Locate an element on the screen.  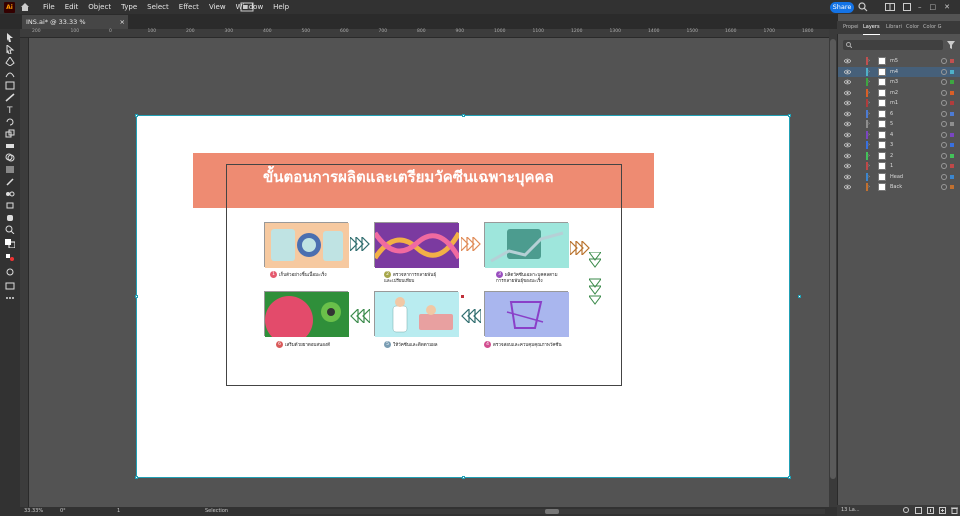
close-tab-icon: × is located at coordinates (122, 22).